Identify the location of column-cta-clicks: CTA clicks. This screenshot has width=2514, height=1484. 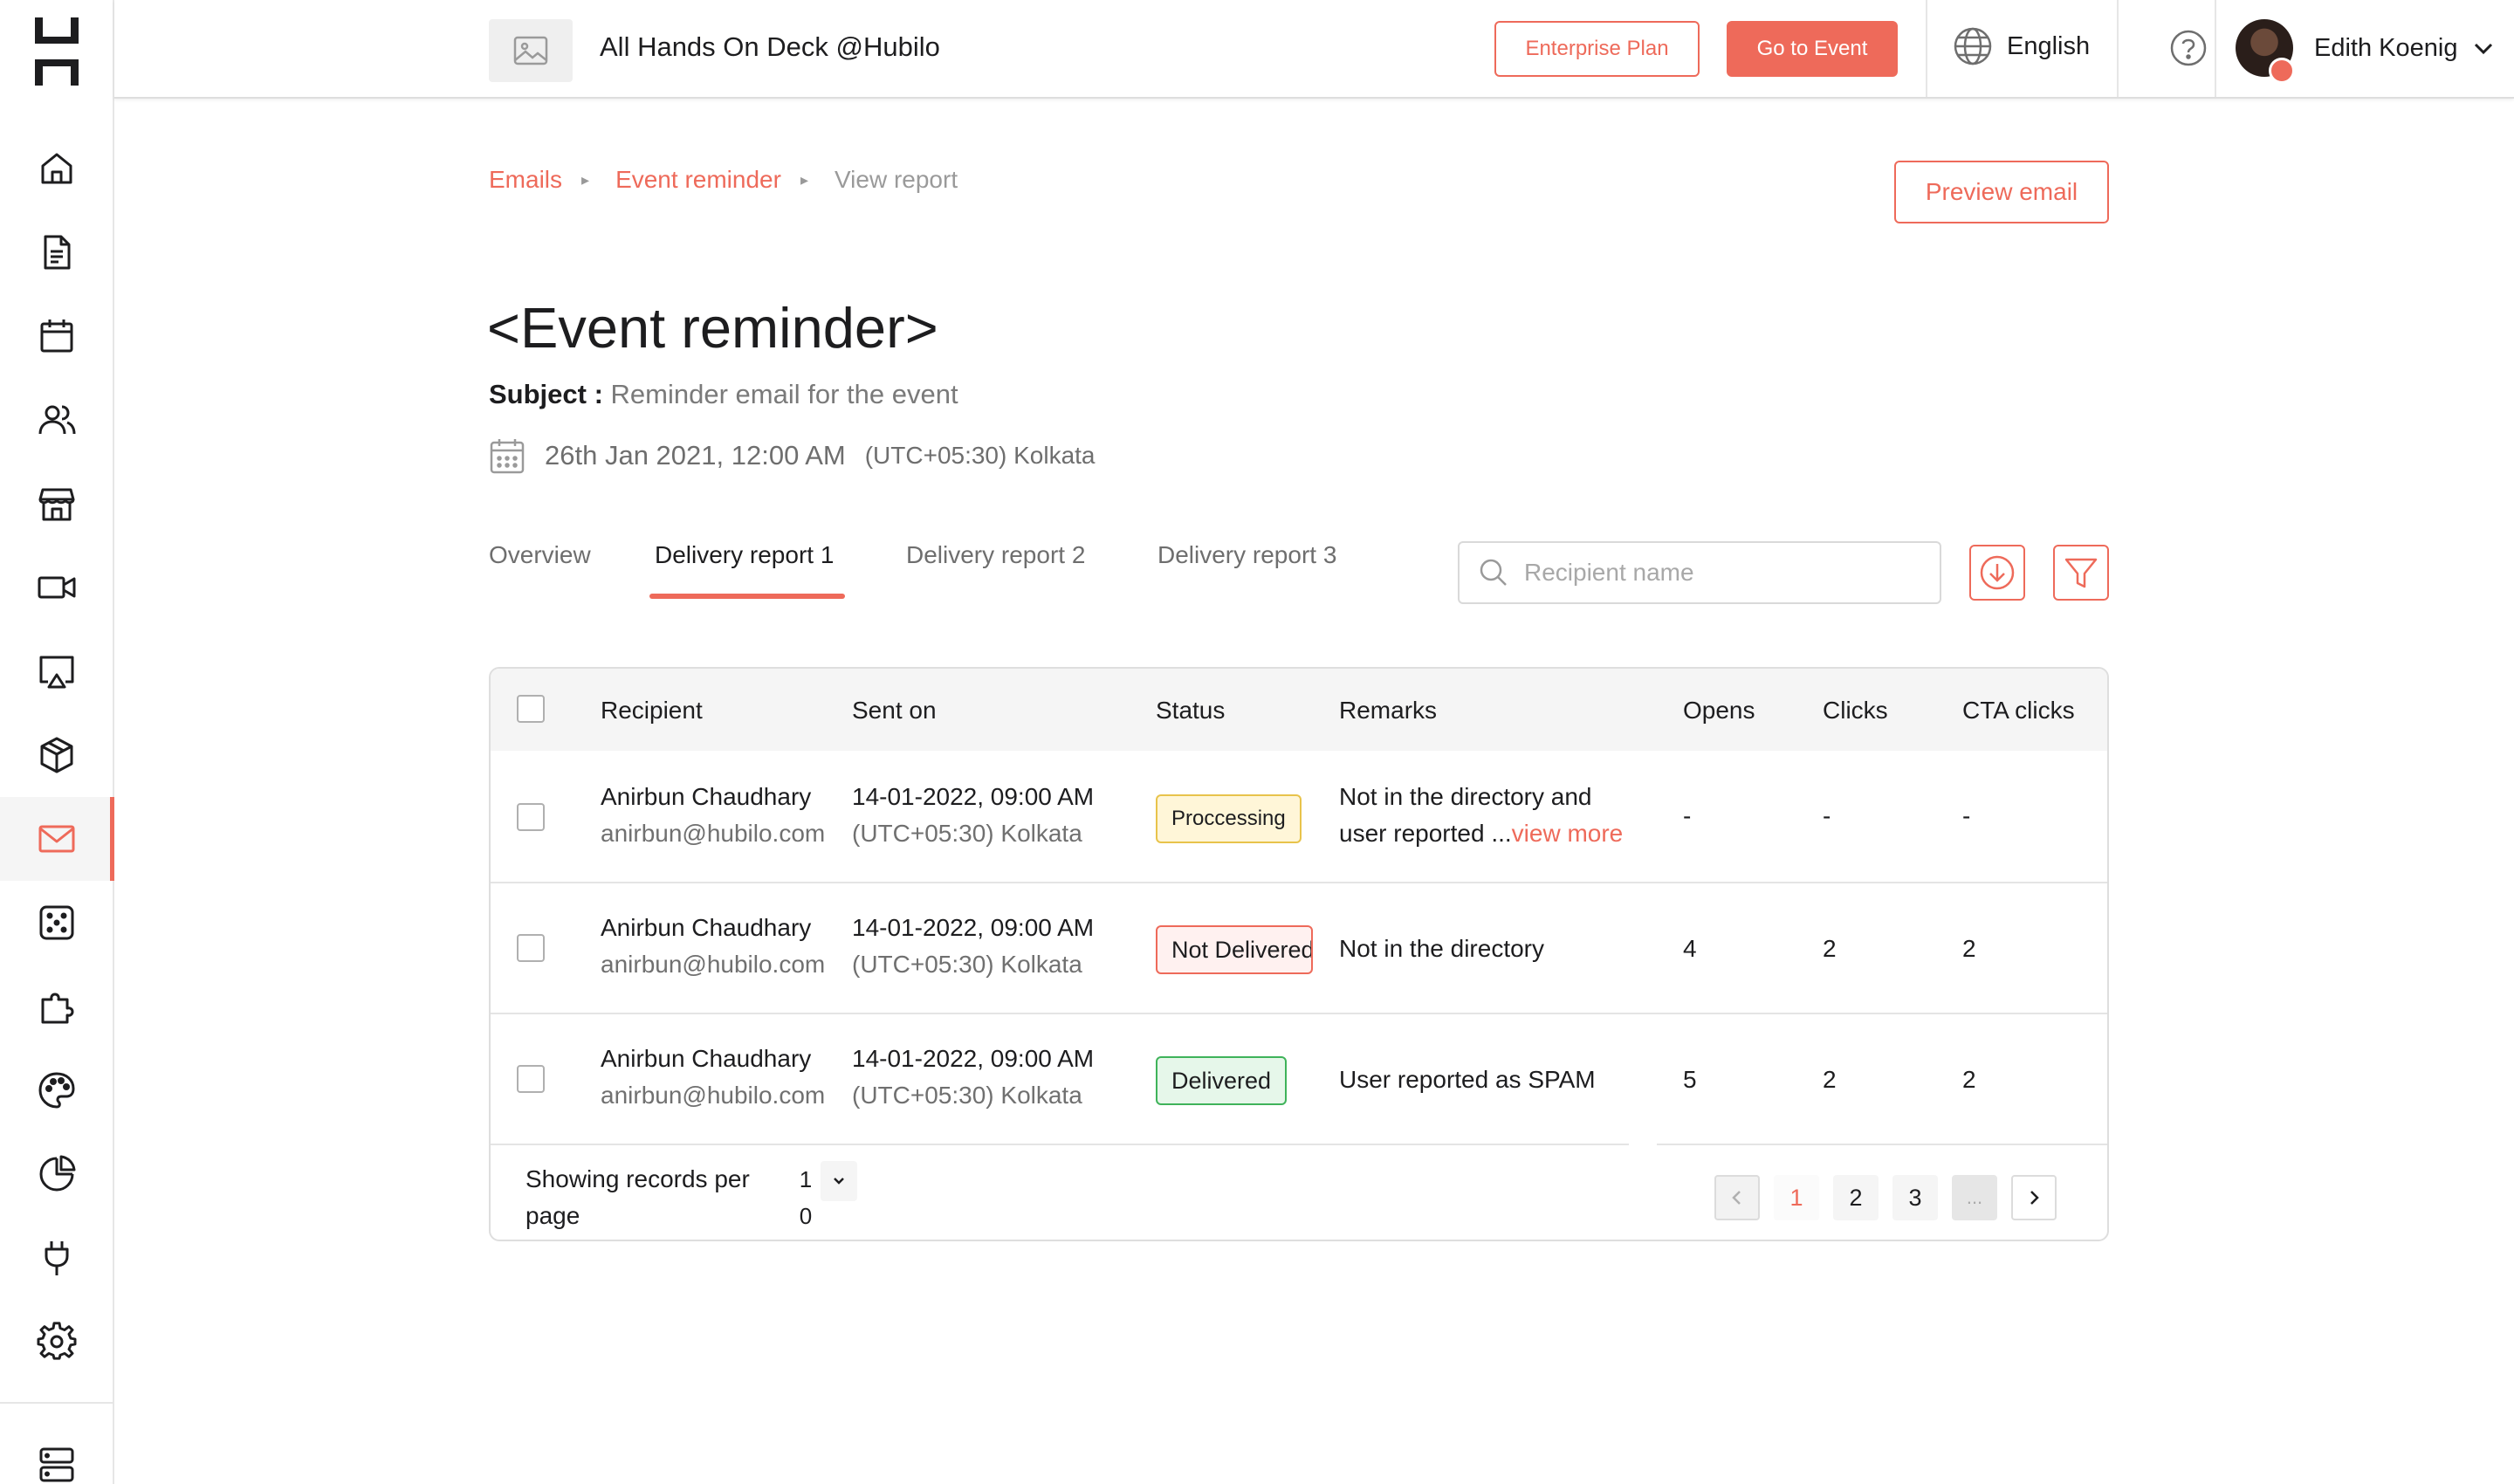
(2018, 711).